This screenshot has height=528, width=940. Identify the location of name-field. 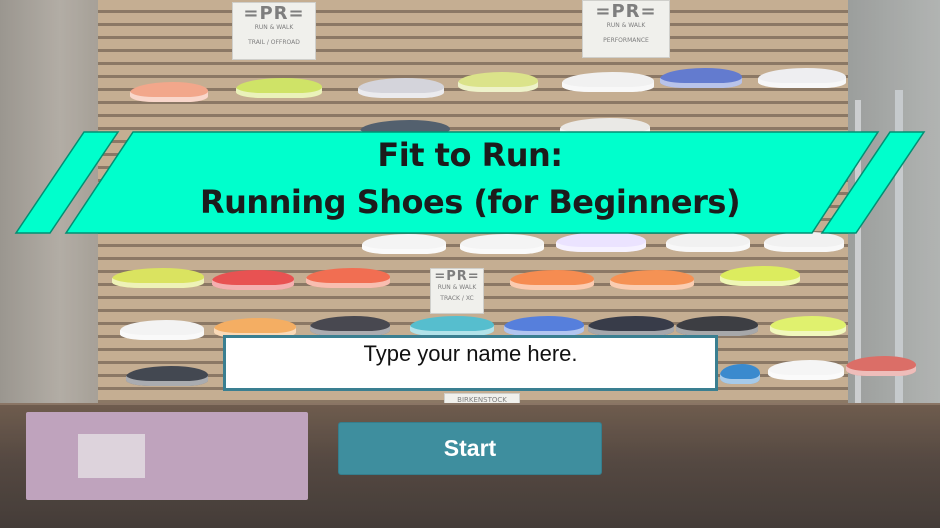
(470, 363).